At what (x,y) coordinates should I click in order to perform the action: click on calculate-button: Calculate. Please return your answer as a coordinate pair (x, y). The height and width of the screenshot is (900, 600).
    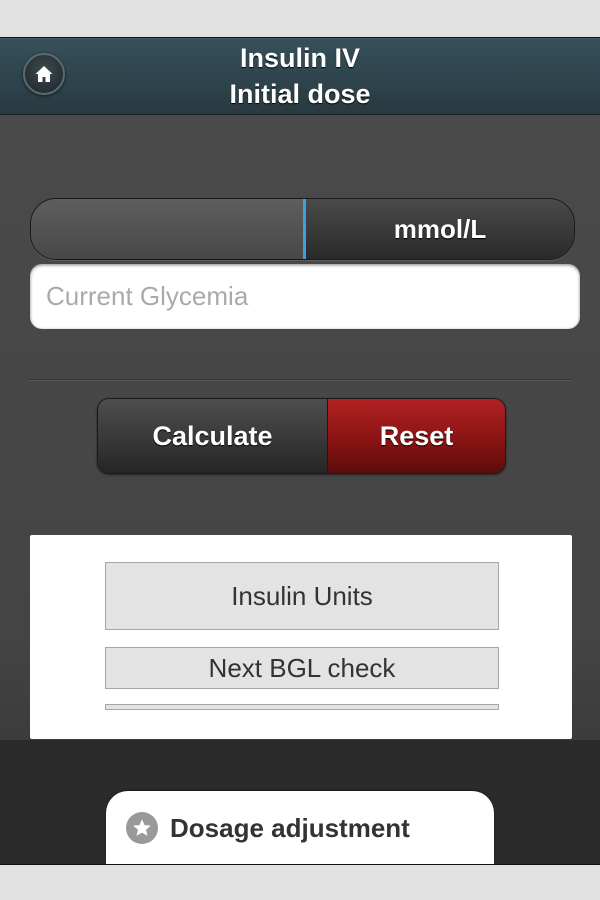
    Looking at the image, I should click on (213, 436).